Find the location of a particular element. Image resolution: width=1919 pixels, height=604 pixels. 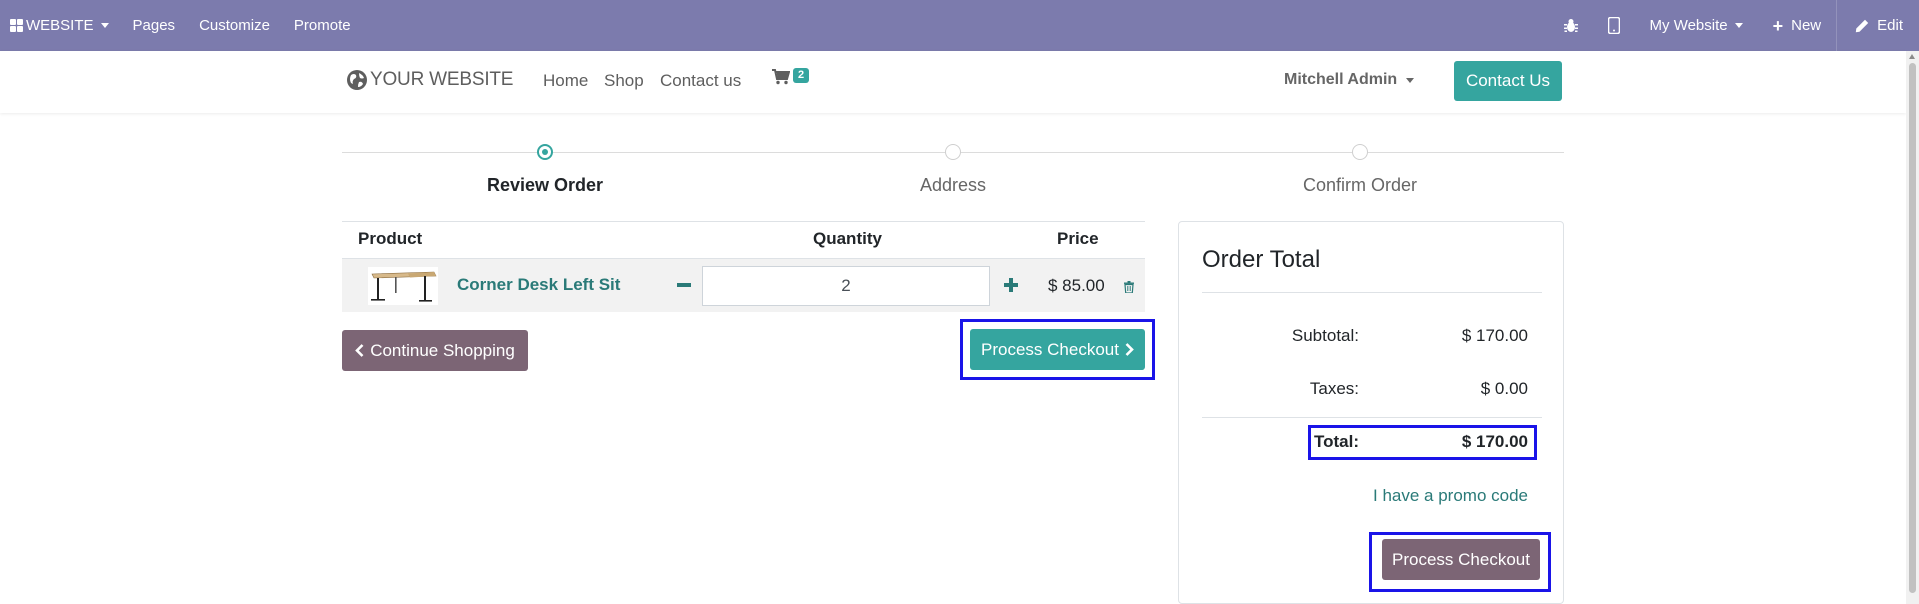

new-content-button: + New is located at coordinates (1797, 25).